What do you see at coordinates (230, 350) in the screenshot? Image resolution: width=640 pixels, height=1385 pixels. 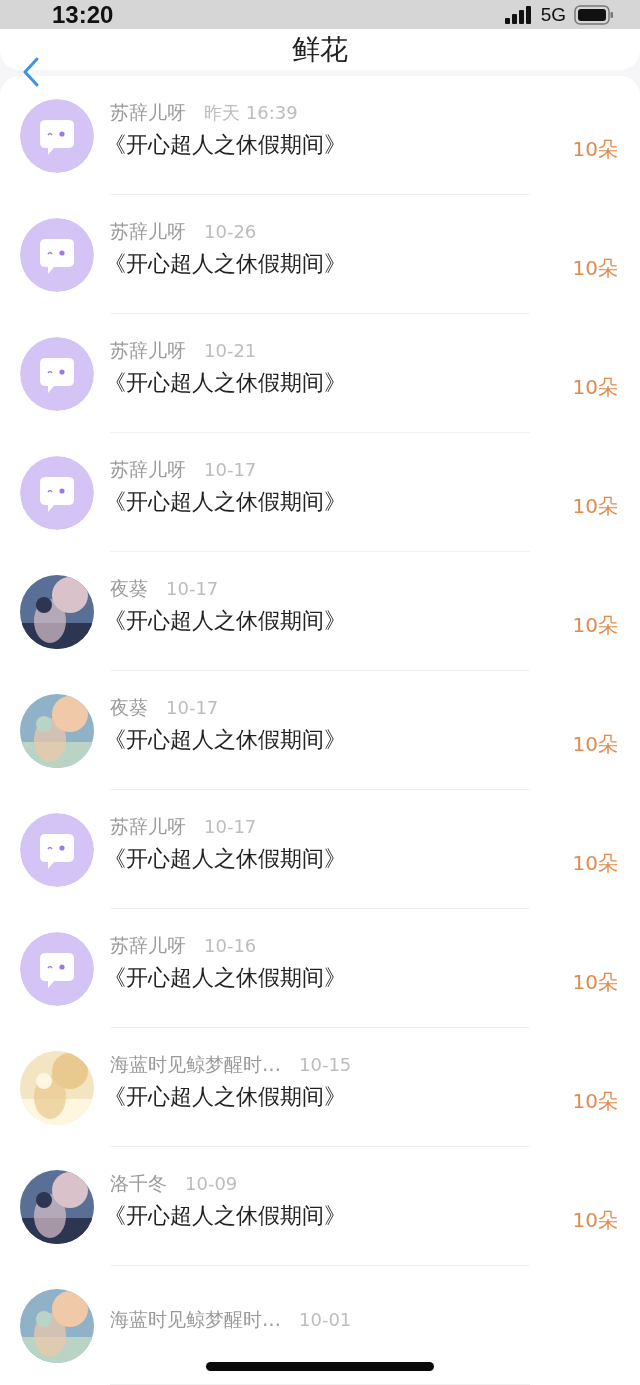 I see `gift-time: 10-21` at bounding box center [230, 350].